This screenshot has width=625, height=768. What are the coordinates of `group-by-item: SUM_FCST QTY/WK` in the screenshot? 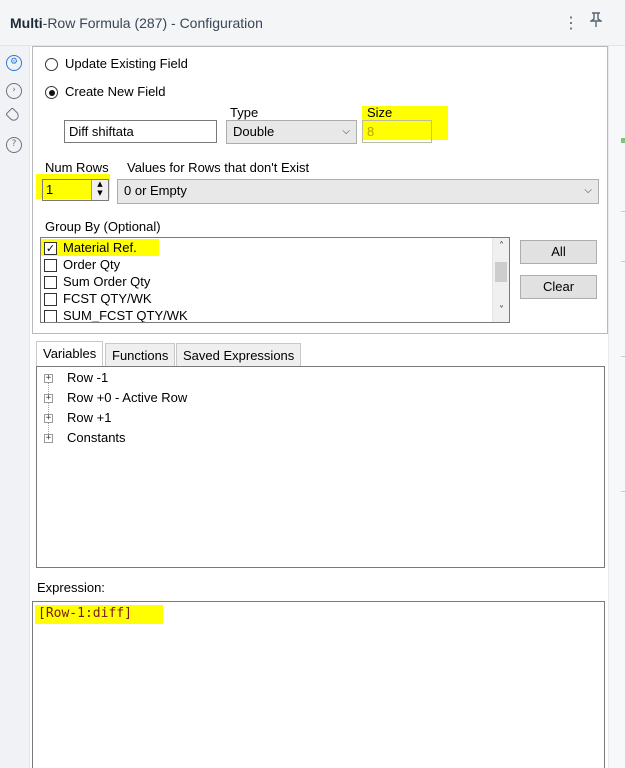 It's located at (125, 315).